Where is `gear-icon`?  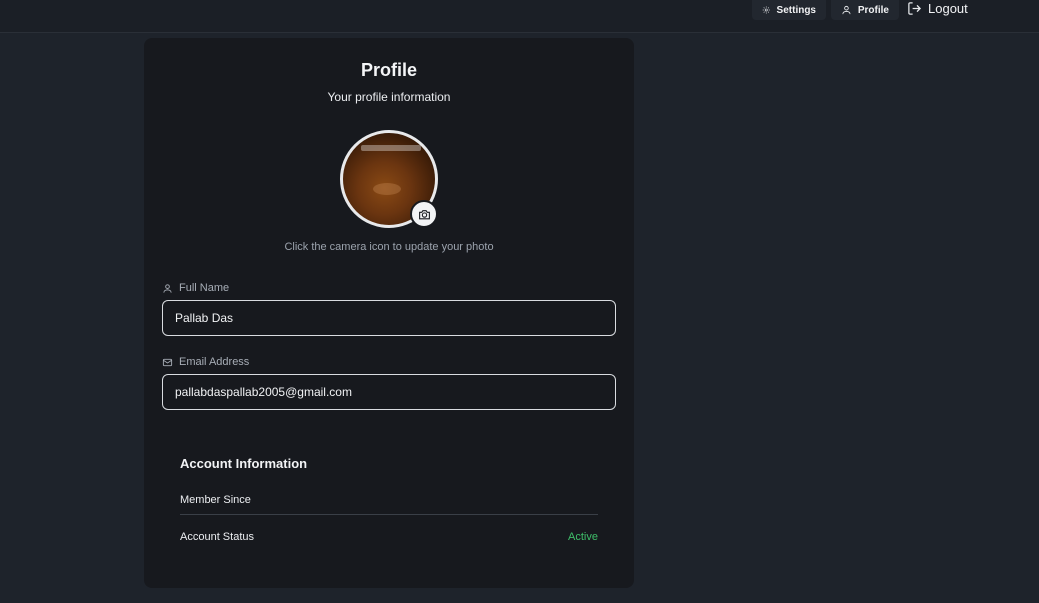
gear-icon is located at coordinates (766, 10).